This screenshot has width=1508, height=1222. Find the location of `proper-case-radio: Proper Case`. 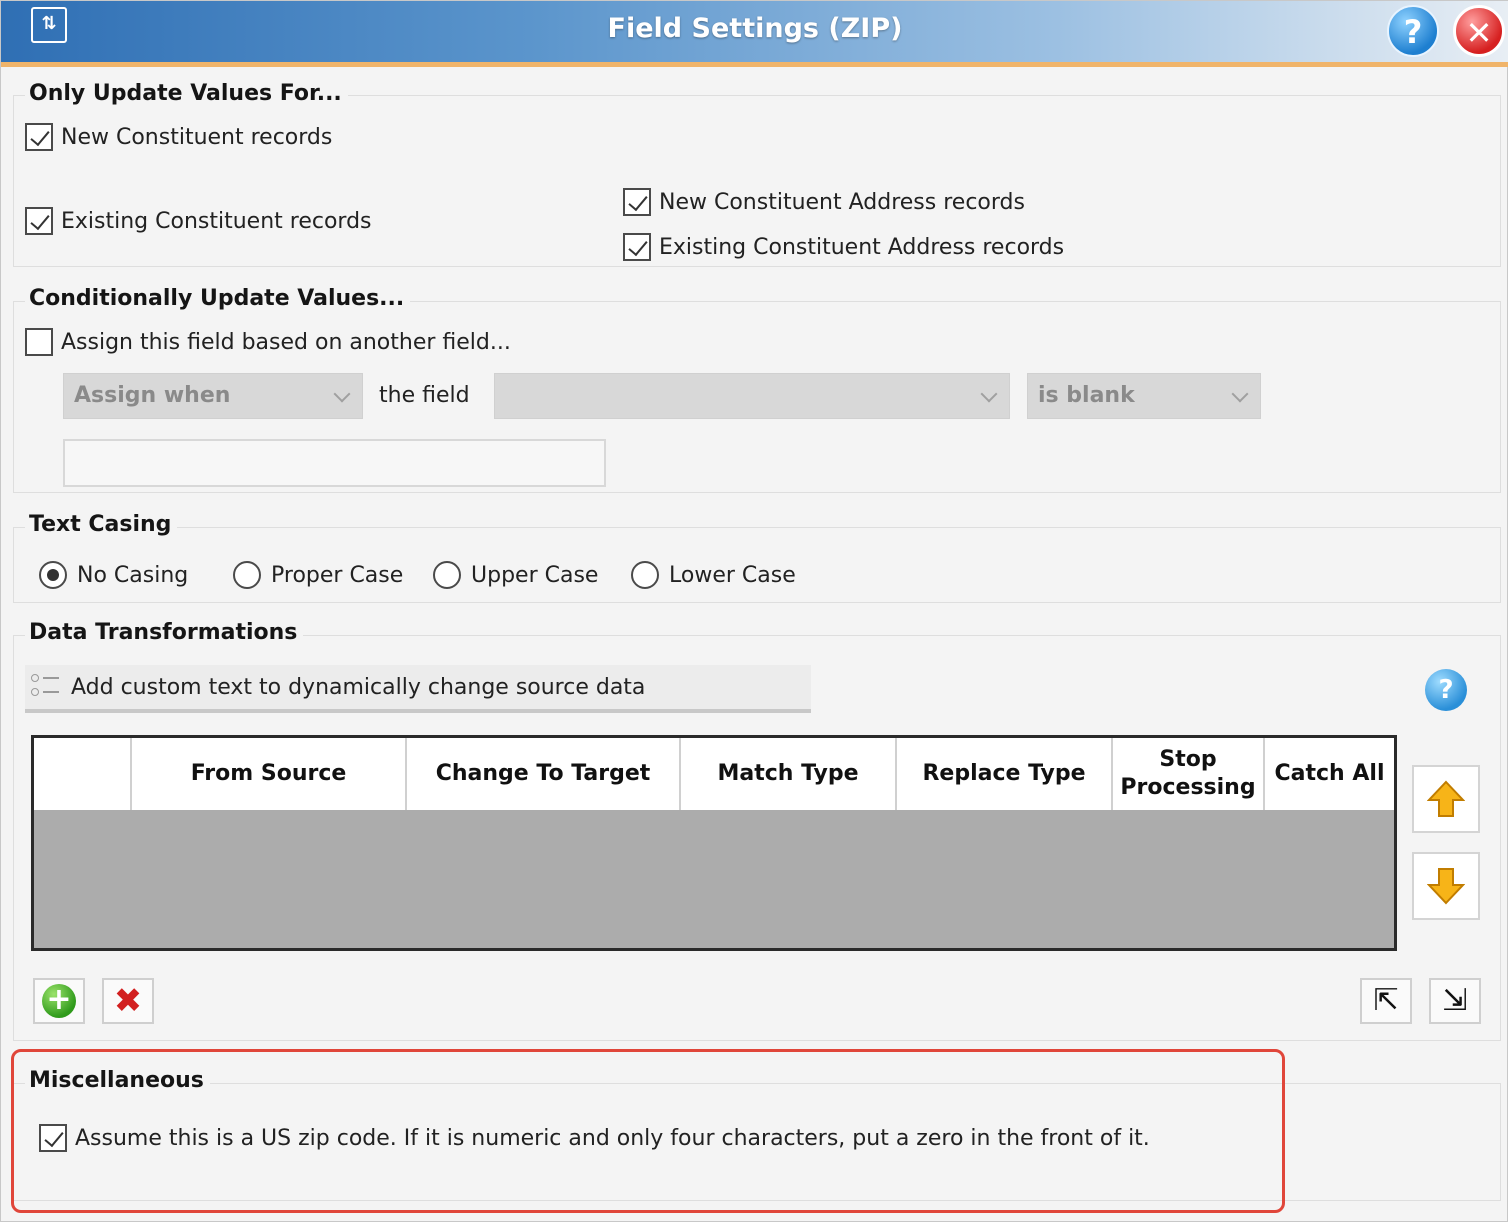

proper-case-radio: Proper Case is located at coordinates (318, 575).